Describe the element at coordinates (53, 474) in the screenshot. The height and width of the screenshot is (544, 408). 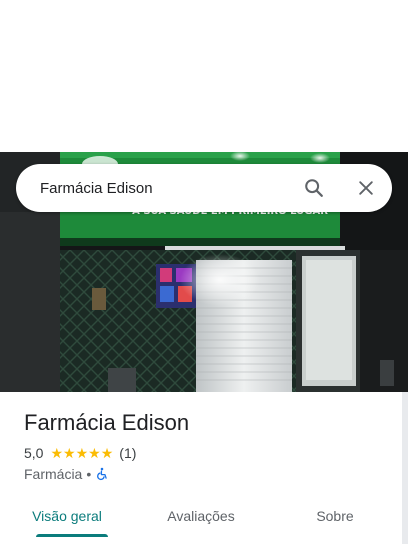
I see `place-category: Farmácia` at that location.